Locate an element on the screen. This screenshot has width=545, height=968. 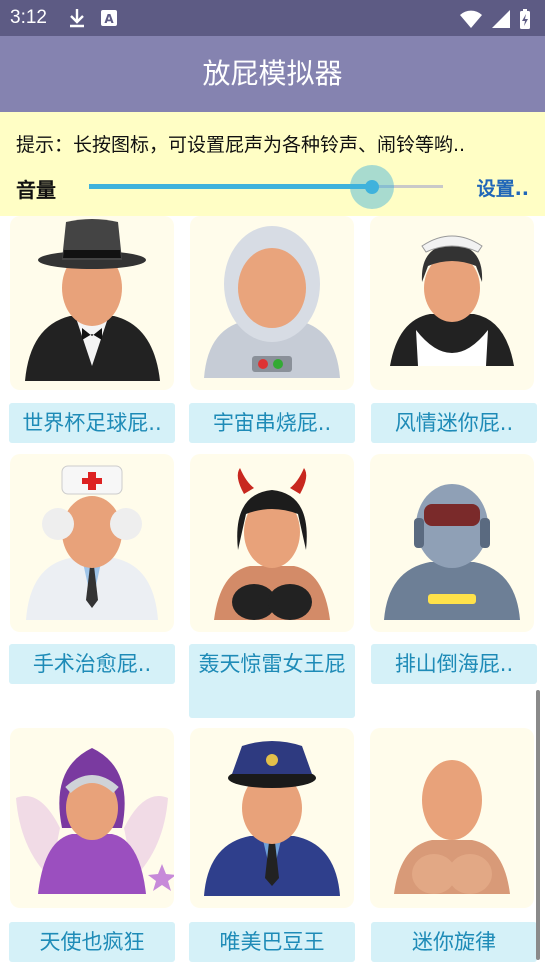
download-icon is located at coordinates (77, 18).